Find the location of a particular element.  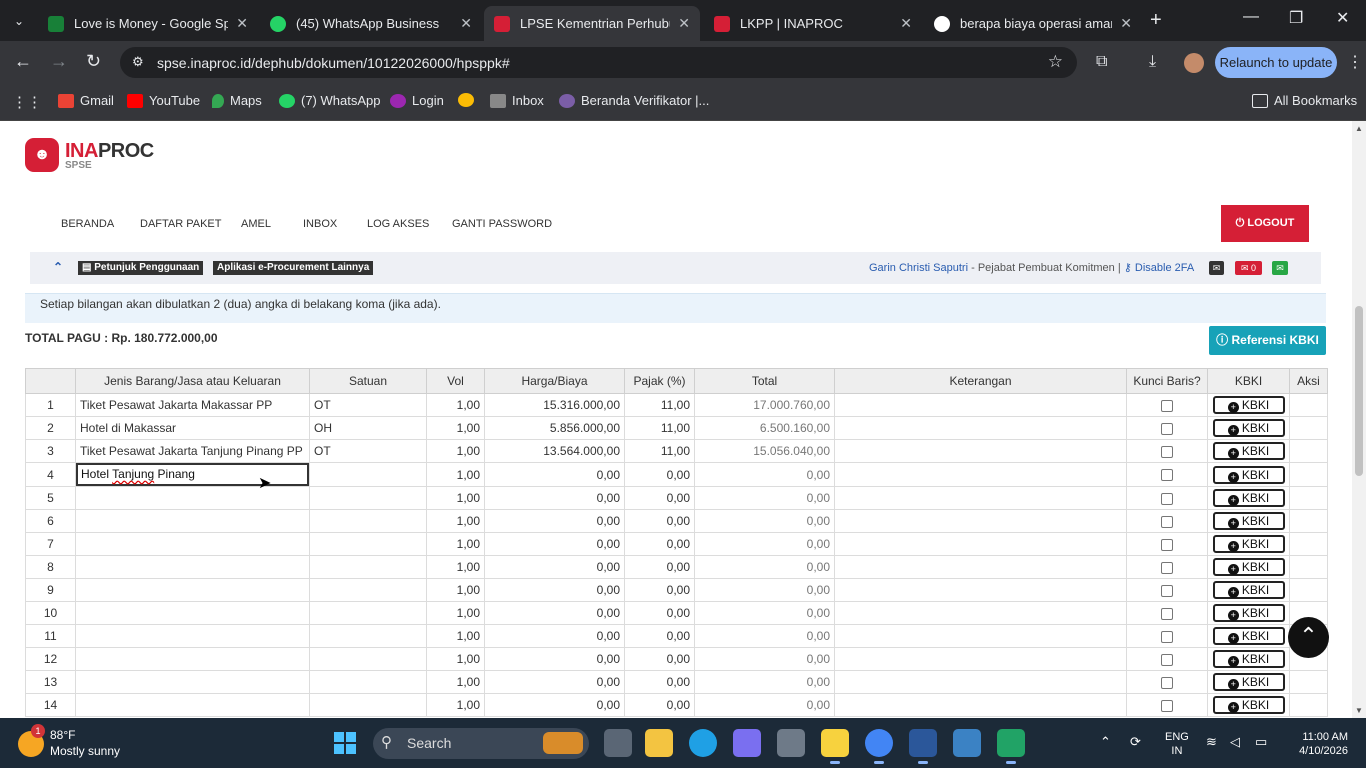

logout-button: ⏻ LOGOUT is located at coordinates (1265, 223).